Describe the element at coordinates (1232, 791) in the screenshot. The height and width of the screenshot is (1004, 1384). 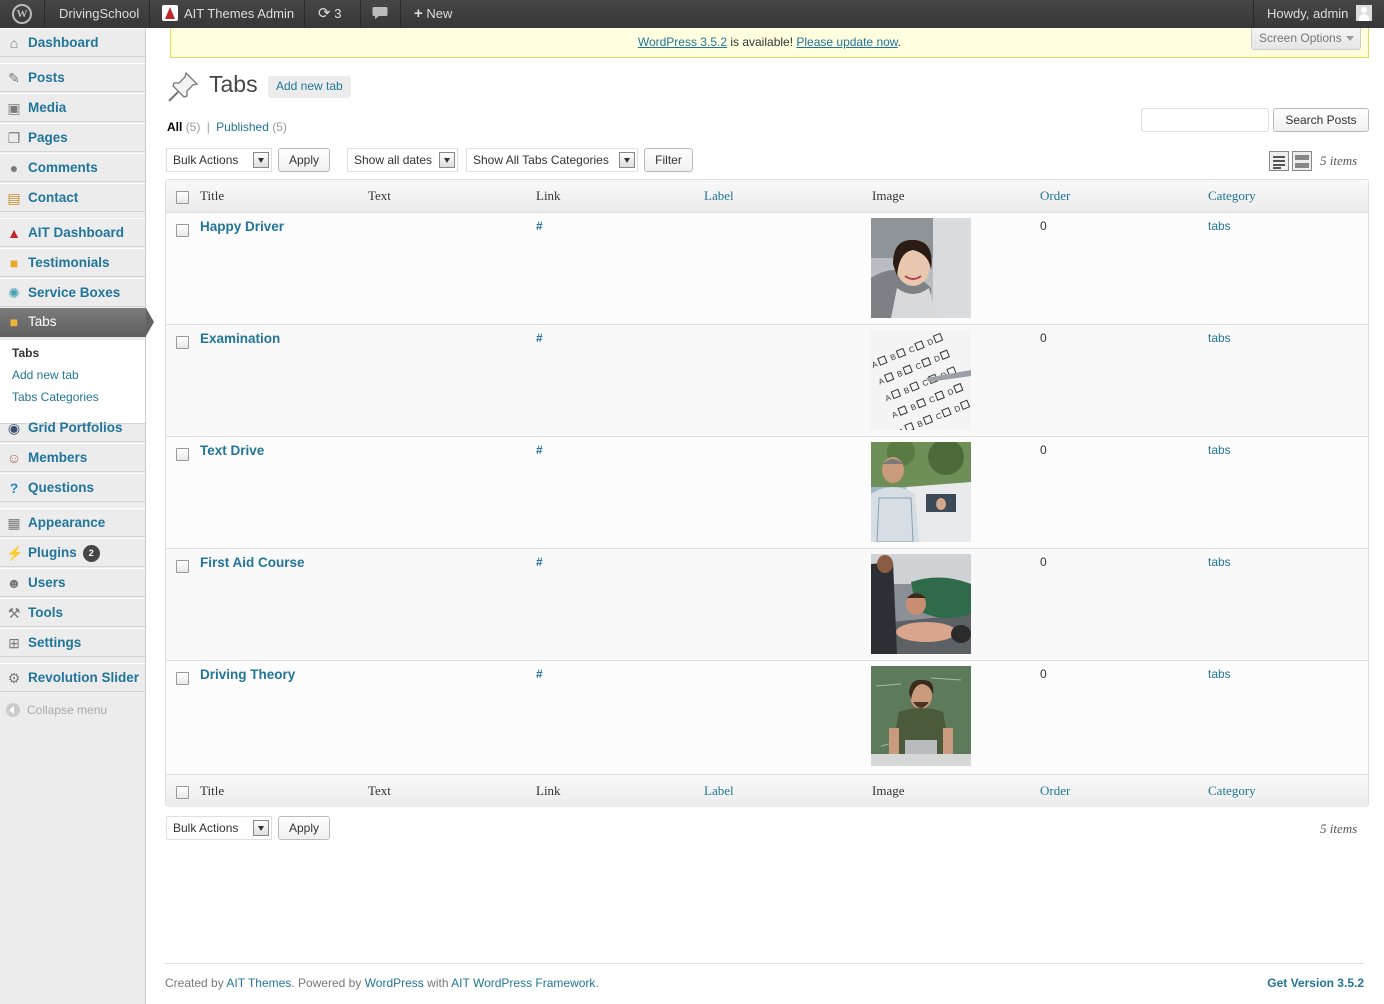
I see `column-footer-category: Category` at that location.